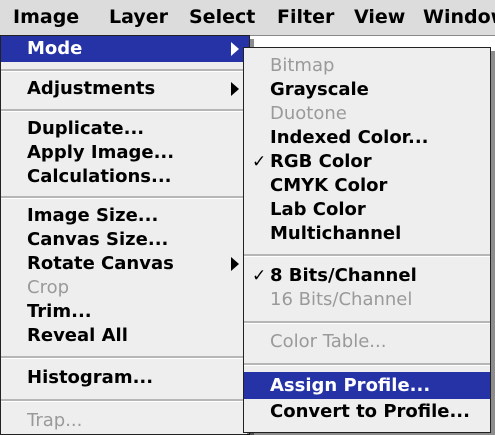 Image resolution: width=495 pixels, height=435 pixels. What do you see at coordinates (138, 17) in the screenshot?
I see `menu-layer: Layer` at bounding box center [138, 17].